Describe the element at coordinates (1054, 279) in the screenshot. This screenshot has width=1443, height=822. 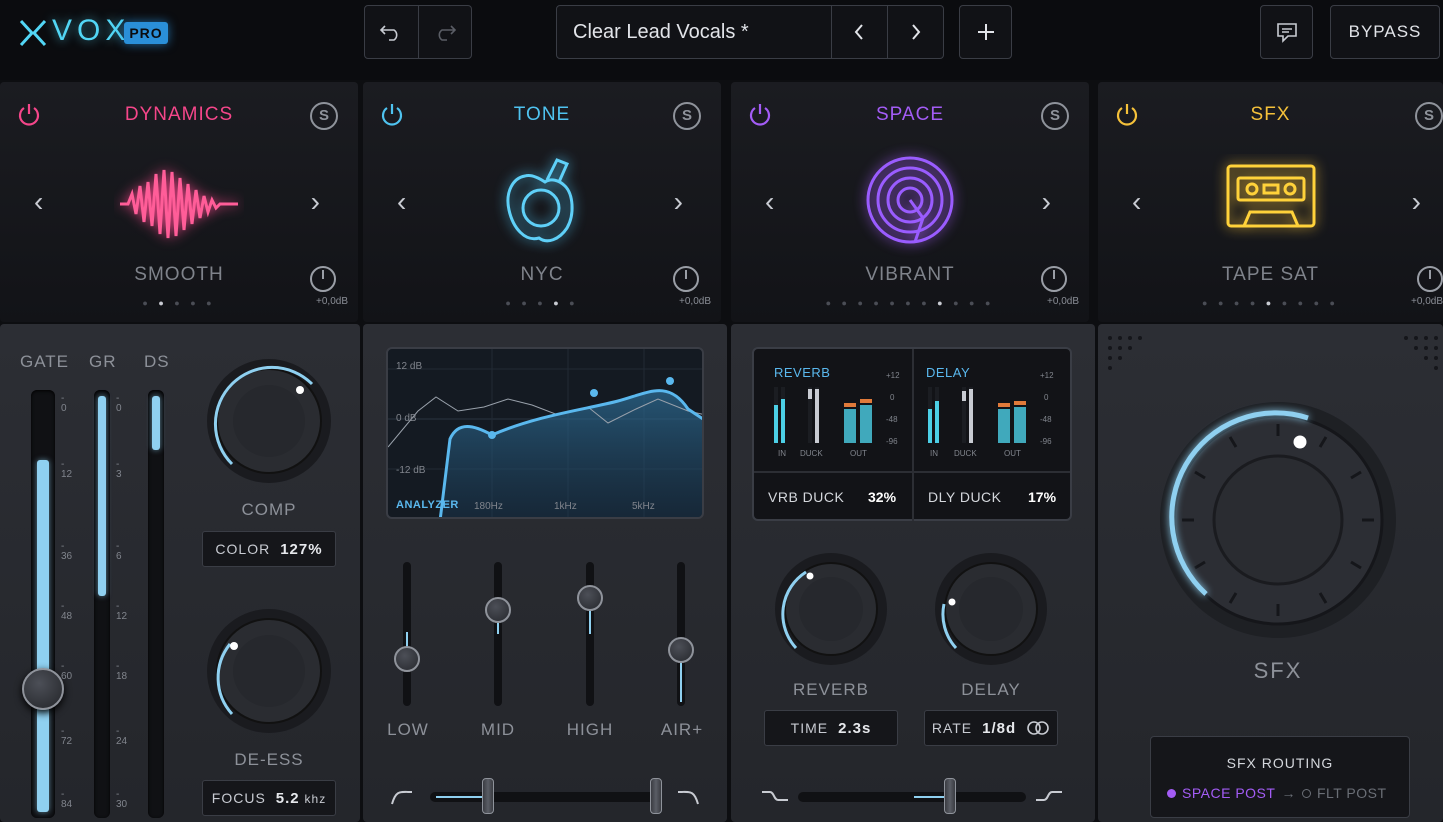
I see `space-gain-knob` at that location.